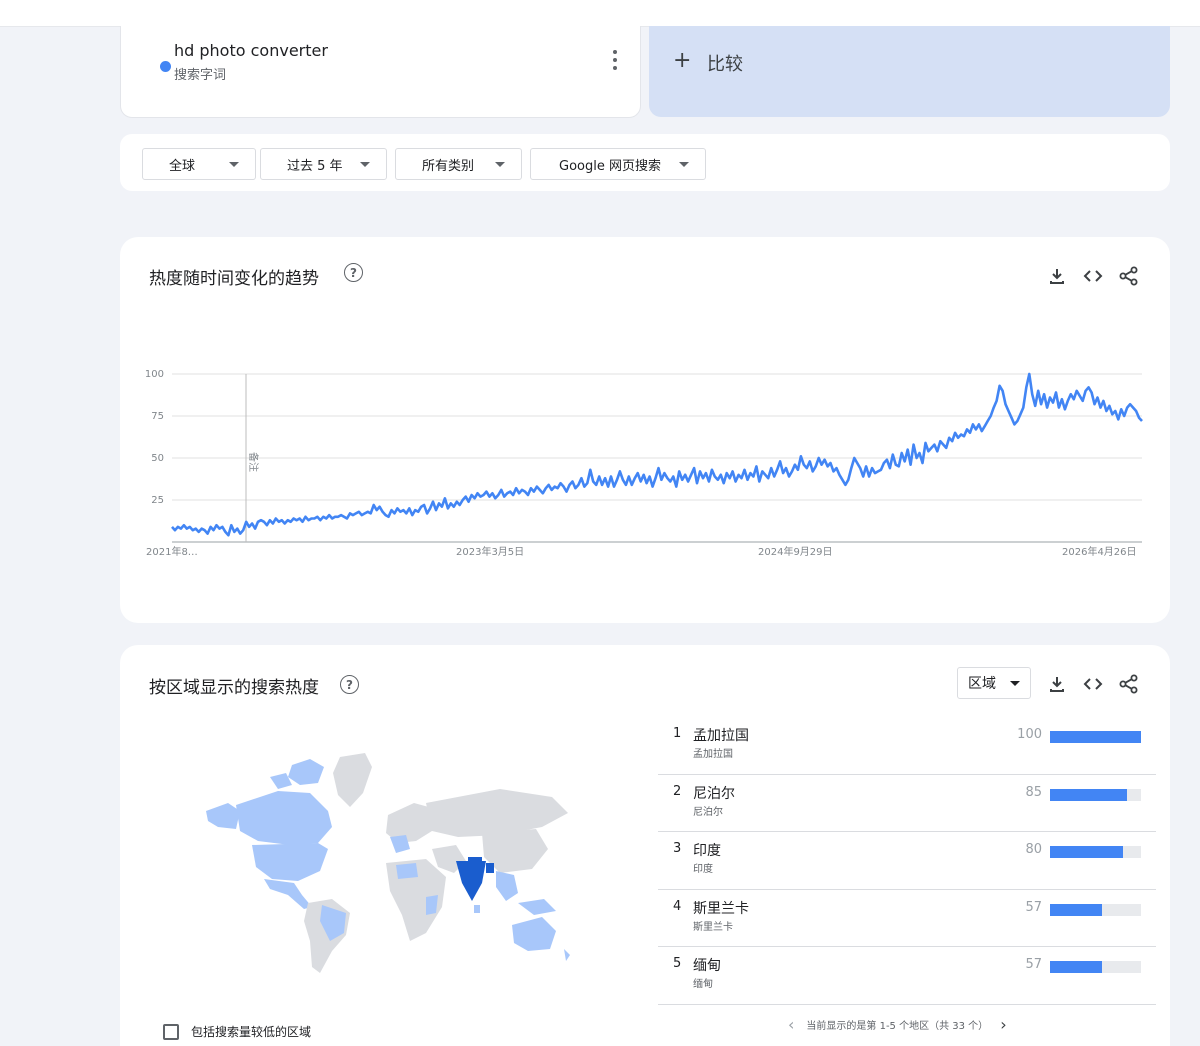 Image resolution: width=1200 pixels, height=1046 pixels. What do you see at coordinates (199, 164) in the screenshot?
I see `filter-location: 全球` at bounding box center [199, 164].